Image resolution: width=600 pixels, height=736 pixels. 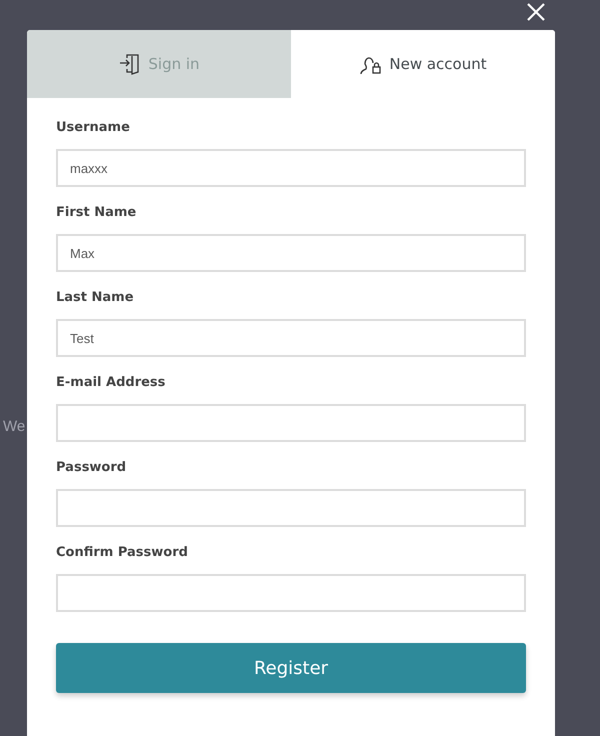 What do you see at coordinates (291, 338) in the screenshot?
I see `input-field: Test` at bounding box center [291, 338].